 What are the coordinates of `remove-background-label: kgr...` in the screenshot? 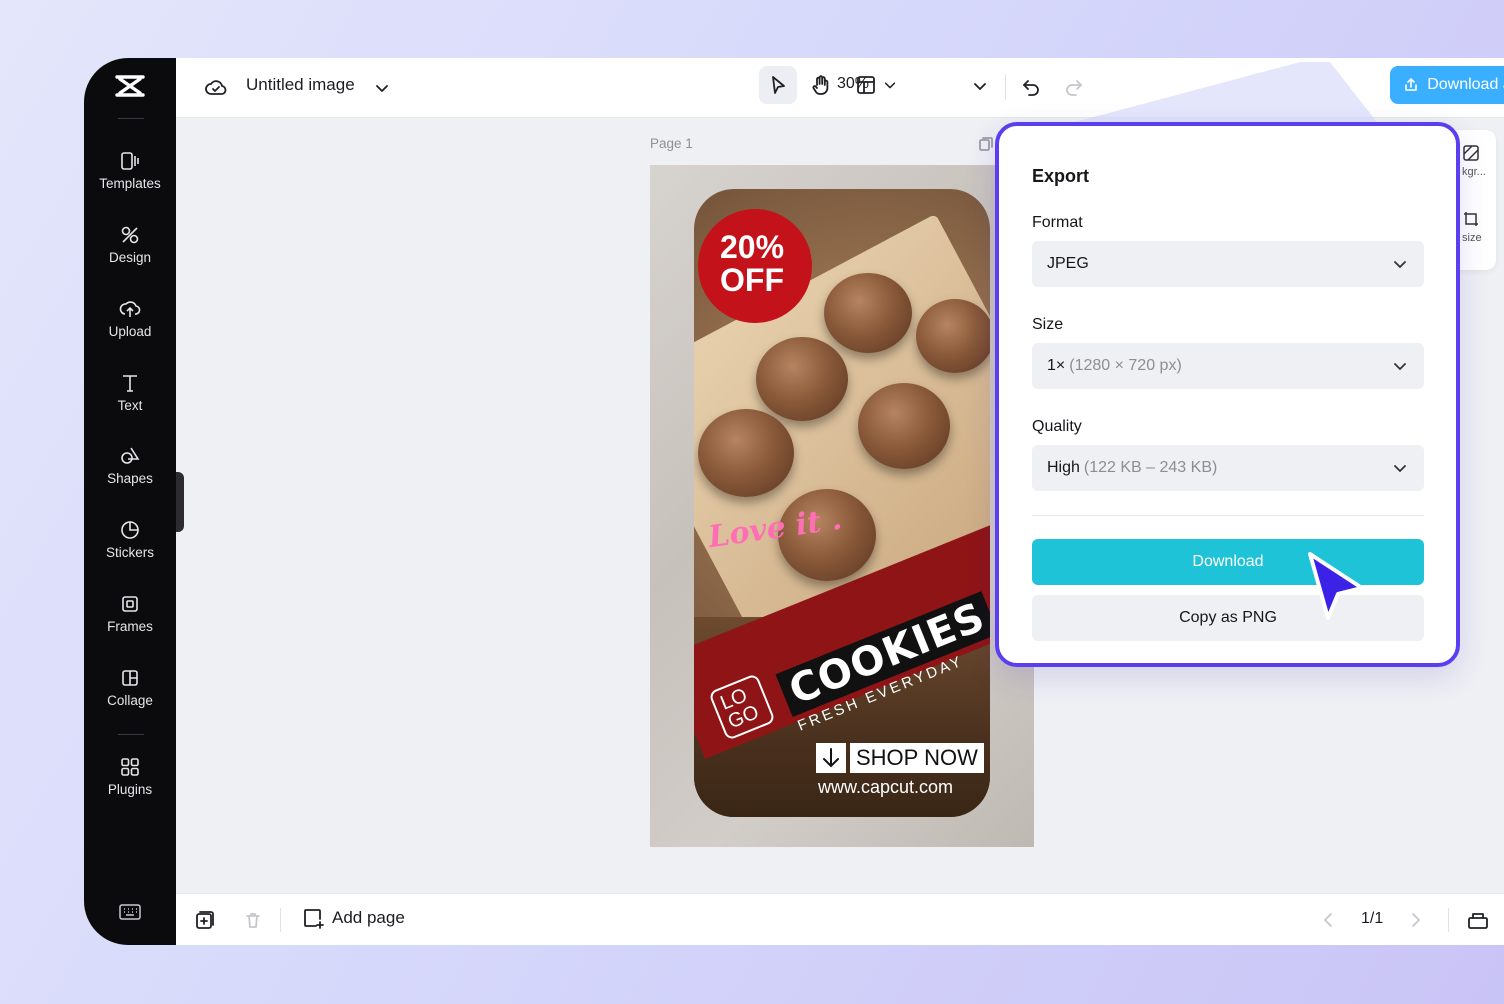 It's located at (1474, 172).